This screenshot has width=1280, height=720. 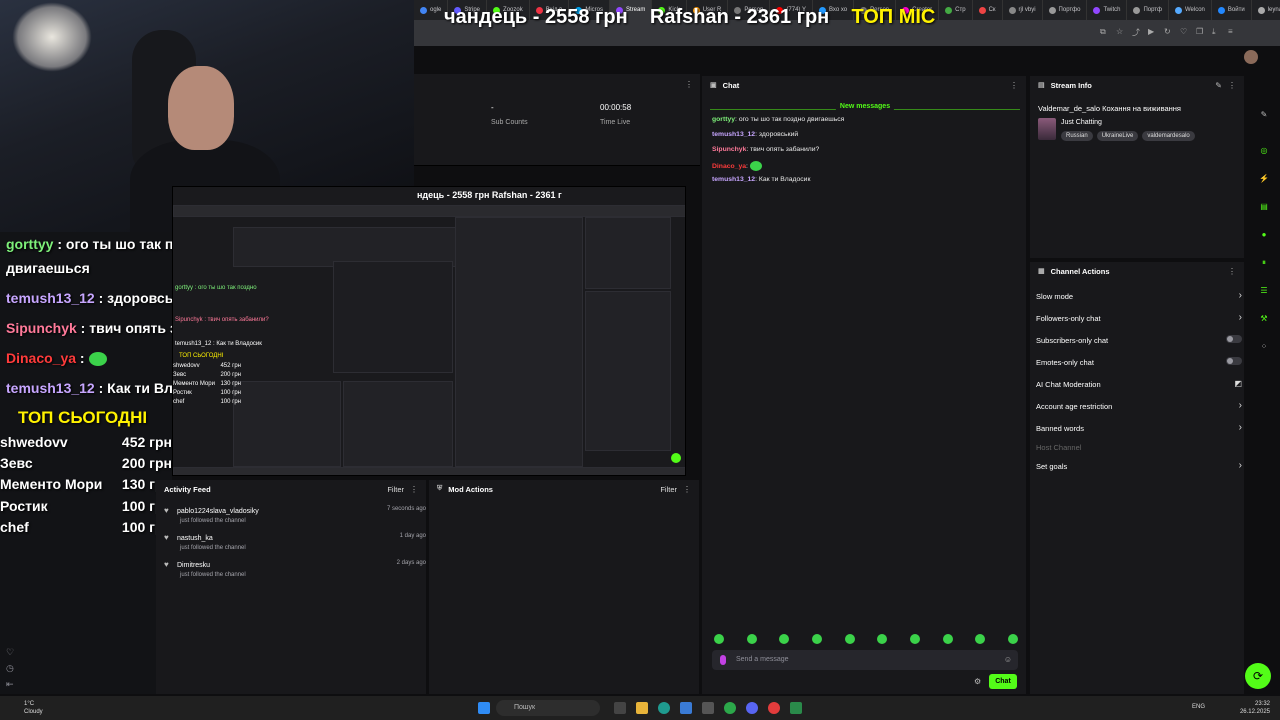 What do you see at coordinates (615, 122) in the screenshot?
I see `time-live-label: Time Live` at bounding box center [615, 122].